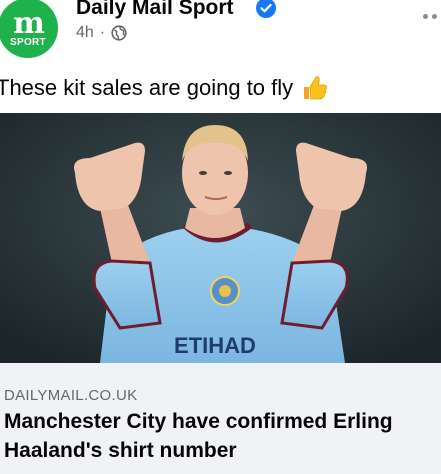 This screenshot has width=441, height=474. I want to click on link-domain: DAILYMAIL.CO.UK, so click(71, 395).